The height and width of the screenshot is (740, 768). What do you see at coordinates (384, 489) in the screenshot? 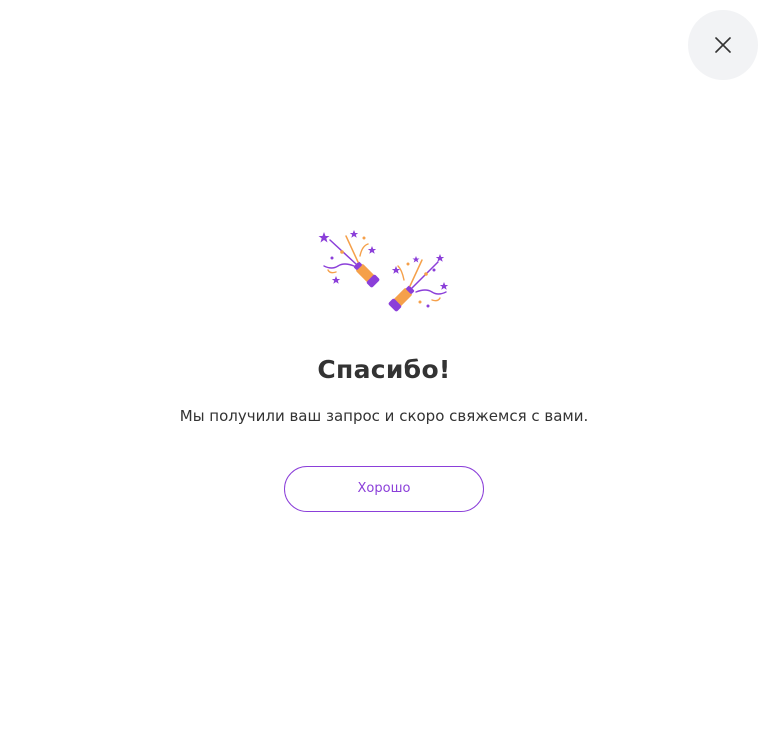
I see `ok-button: Хорошо` at bounding box center [384, 489].